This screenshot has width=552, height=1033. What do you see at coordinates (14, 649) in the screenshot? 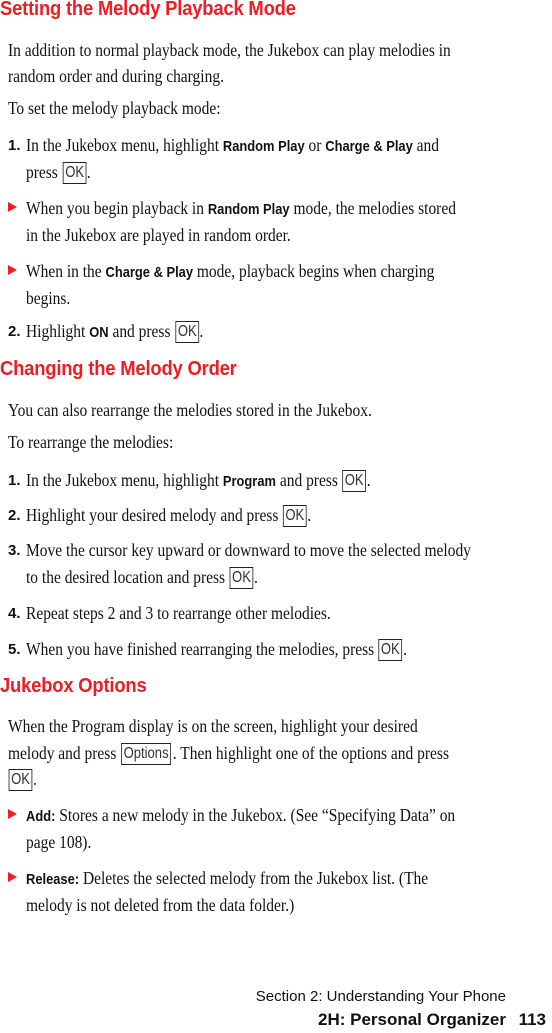
I see `step-number: 5.` at bounding box center [14, 649].